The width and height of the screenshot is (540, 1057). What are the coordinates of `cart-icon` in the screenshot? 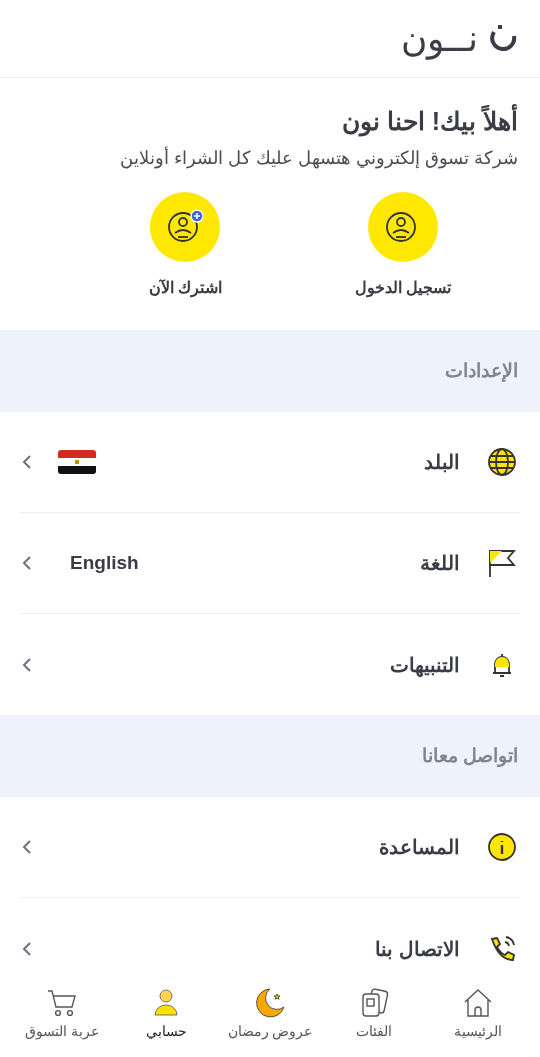 It's located at (62, 1003).